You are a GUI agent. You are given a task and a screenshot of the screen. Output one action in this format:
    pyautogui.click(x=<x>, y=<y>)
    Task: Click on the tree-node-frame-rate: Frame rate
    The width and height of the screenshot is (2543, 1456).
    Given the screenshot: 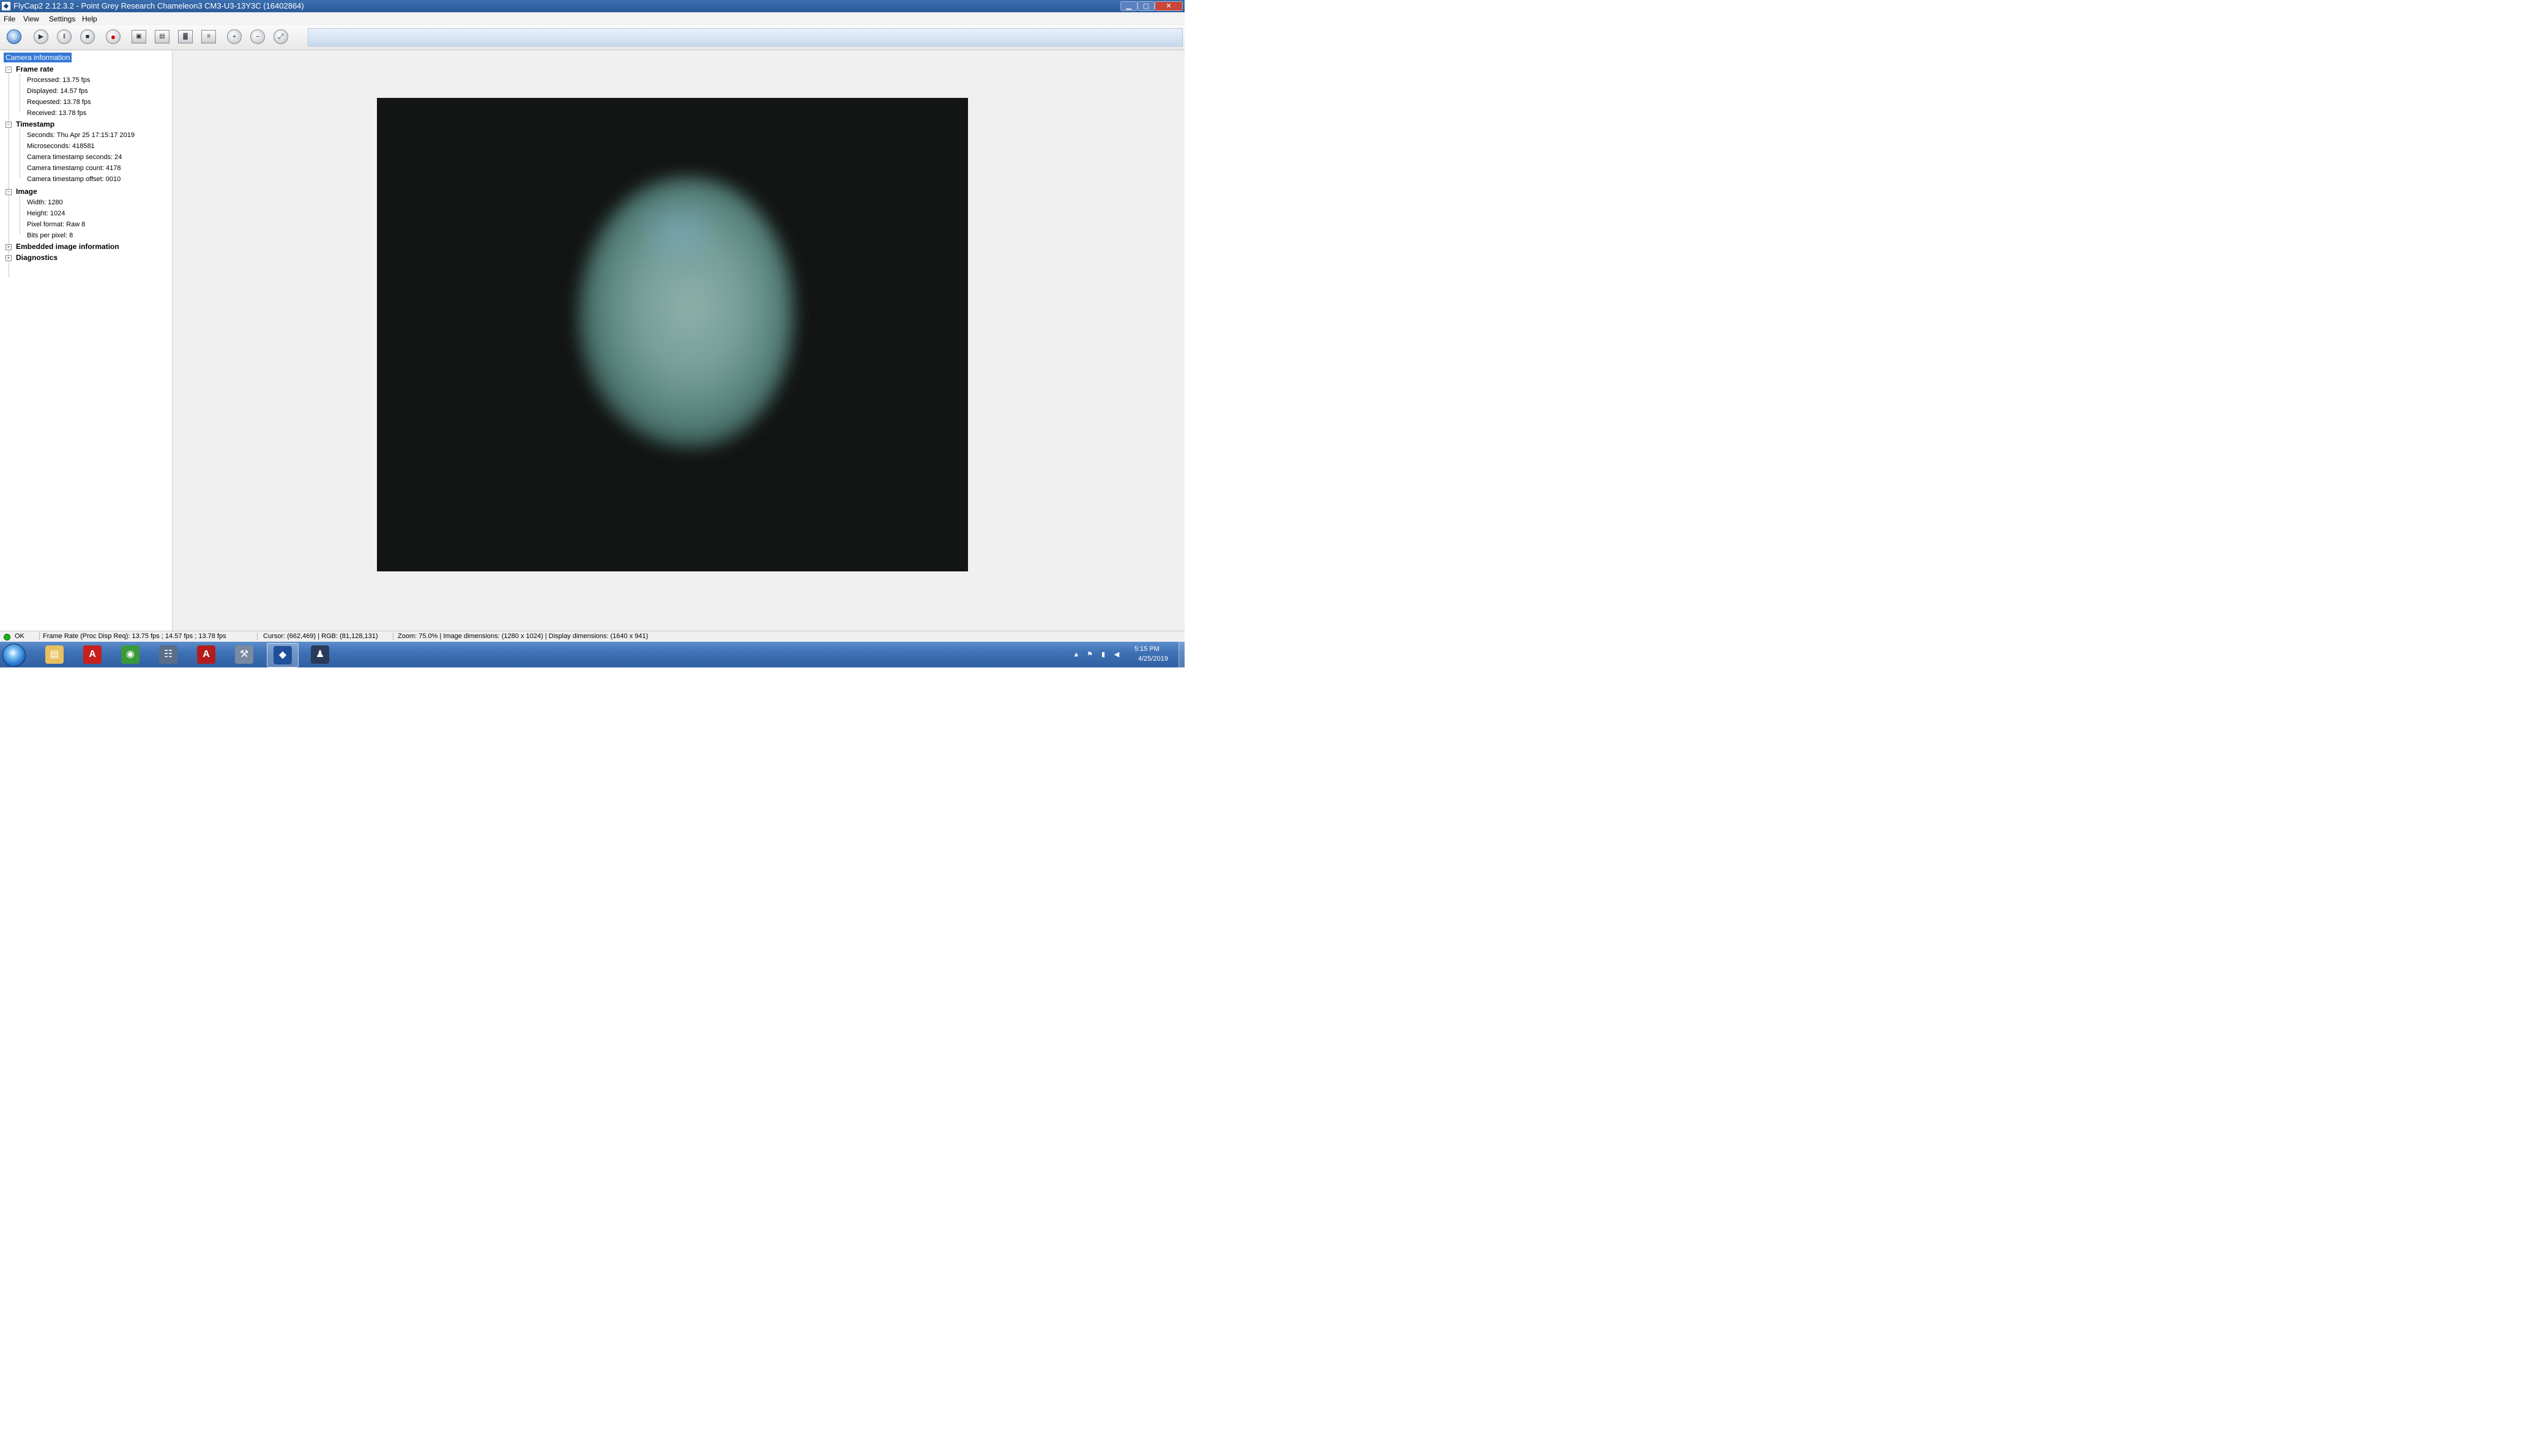 What is the action you would take?
    pyautogui.click(x=34, y=69)
    